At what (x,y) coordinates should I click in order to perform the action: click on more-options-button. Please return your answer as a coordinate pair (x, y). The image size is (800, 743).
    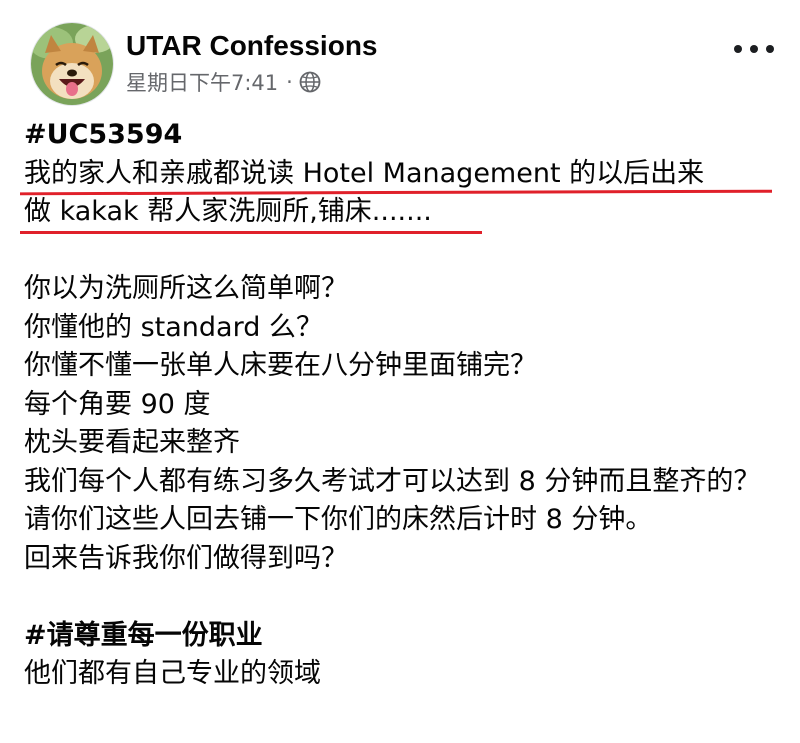
    Looking at the image, I should click on (754, 49).